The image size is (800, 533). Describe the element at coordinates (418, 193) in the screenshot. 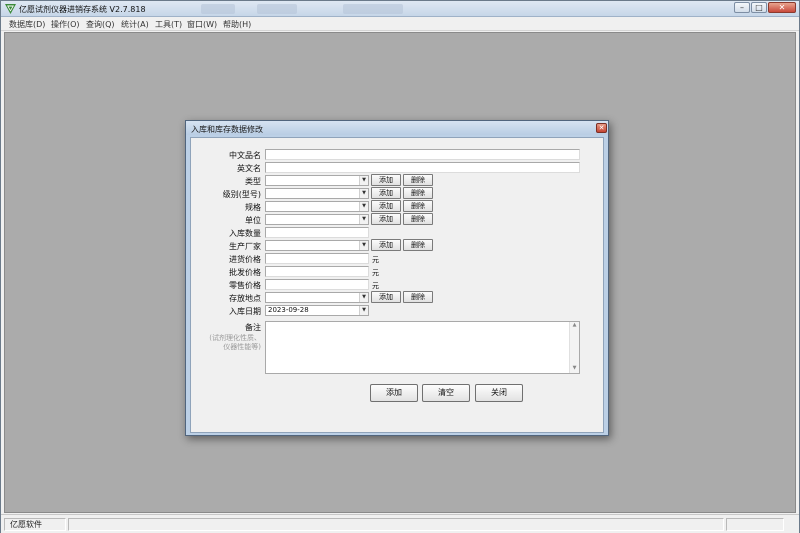

I see `level-delete-button: 删除` at that location.